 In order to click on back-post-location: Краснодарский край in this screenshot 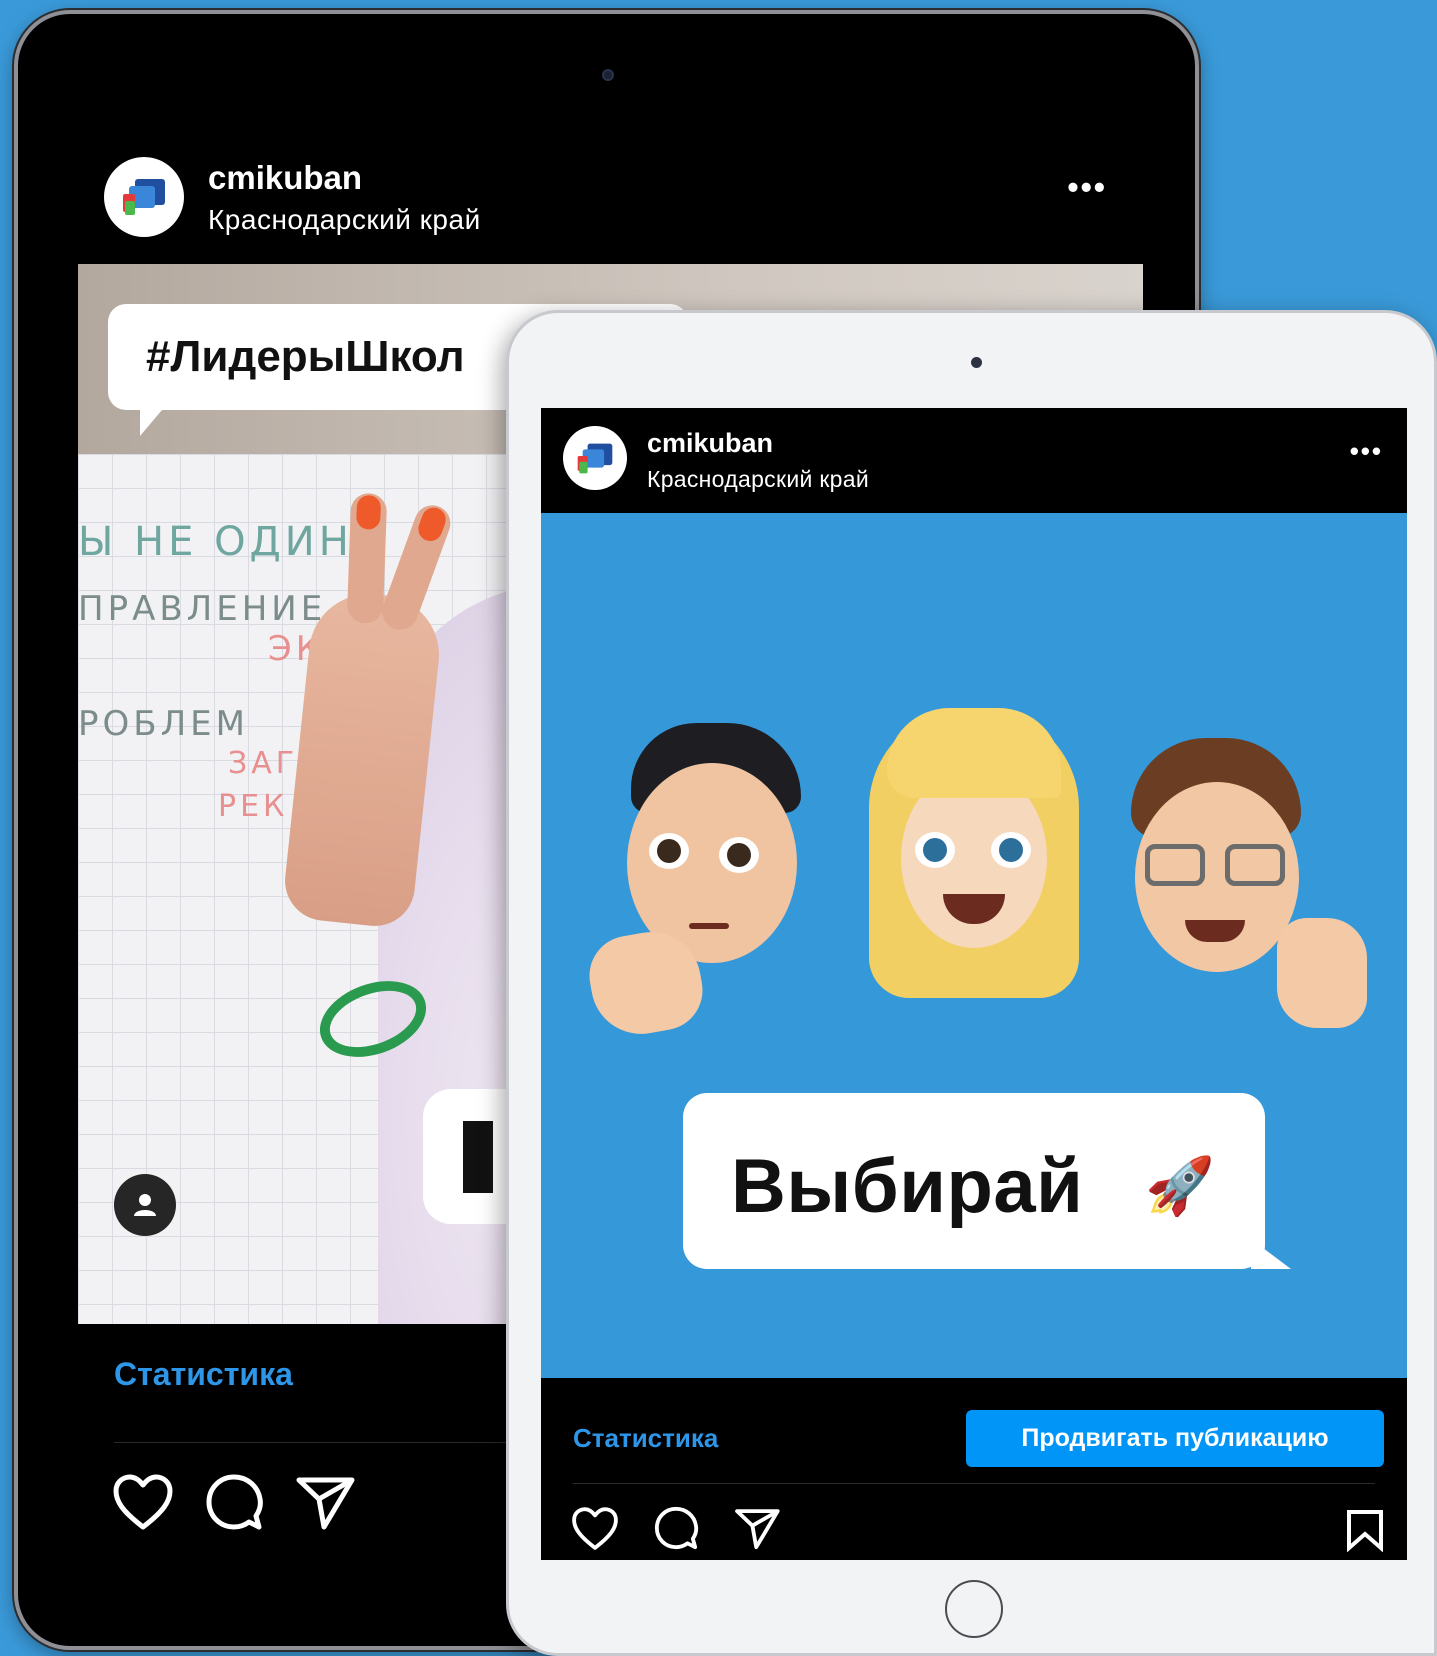, I will do `click(344, 220)`.